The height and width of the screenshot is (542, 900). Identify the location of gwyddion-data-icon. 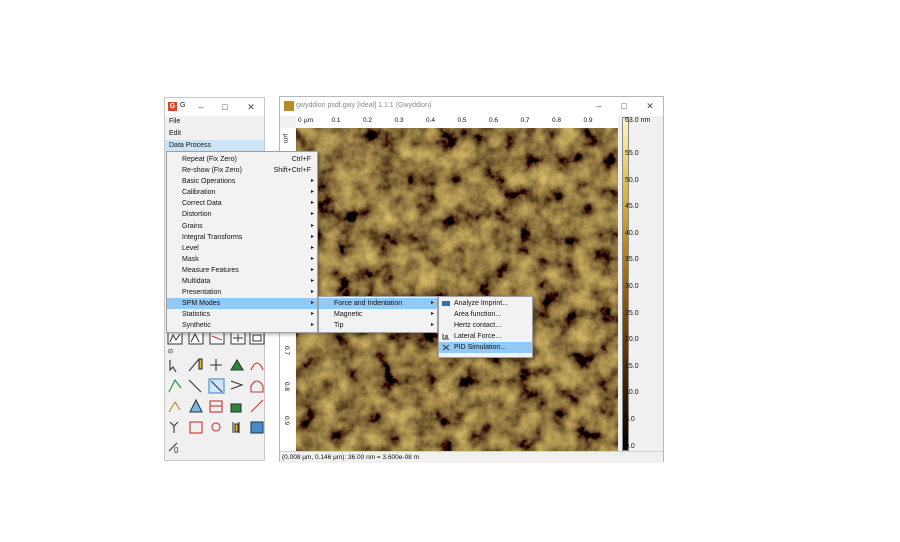
(289, 106).